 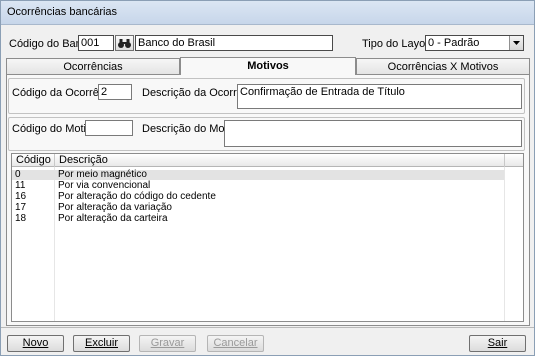 I want to click on binoculars-icon, so click(x=124, y=43).